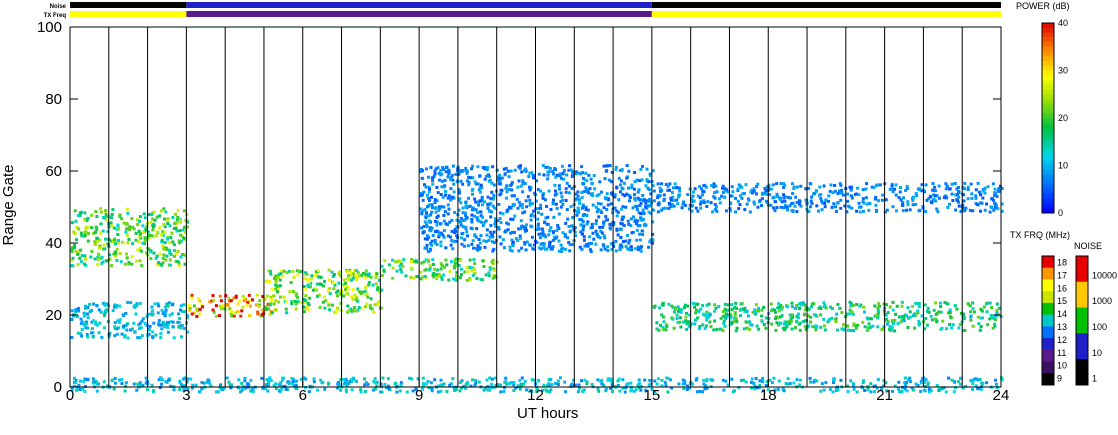  Describe the element at coordinates (1048, 308) in the screenshot. I see `freq-scale-cell` at that location.